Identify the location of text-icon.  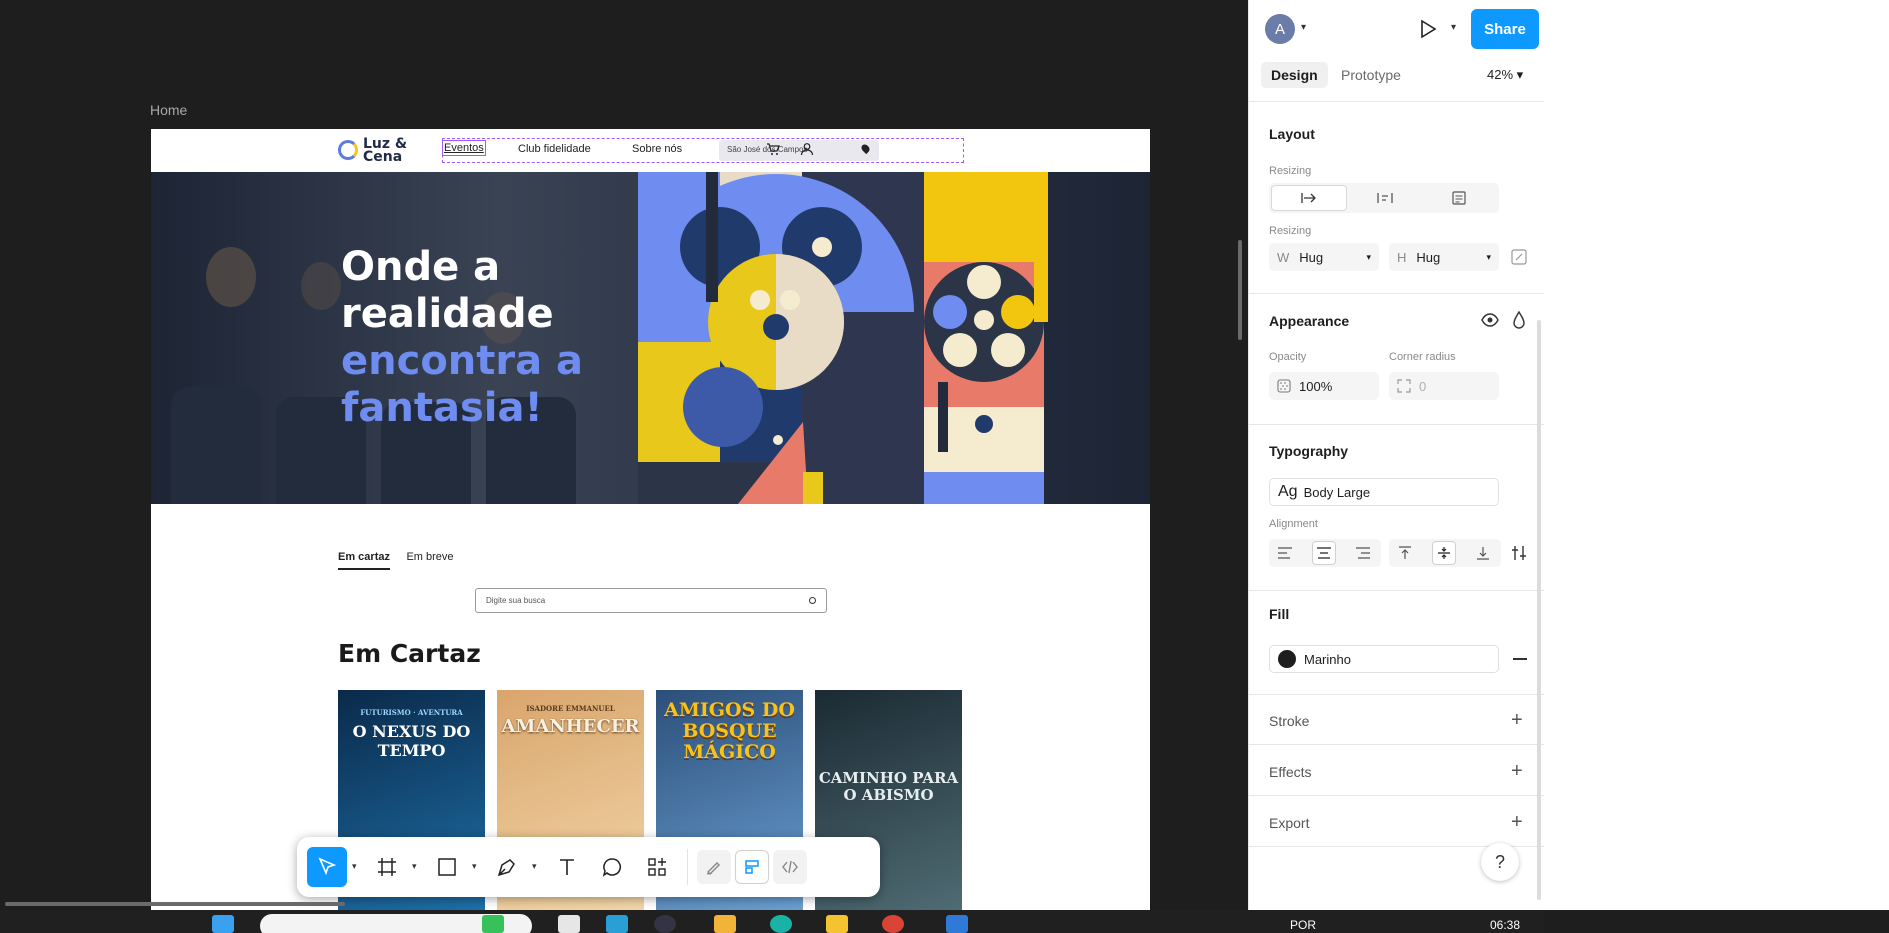
(567, 867).